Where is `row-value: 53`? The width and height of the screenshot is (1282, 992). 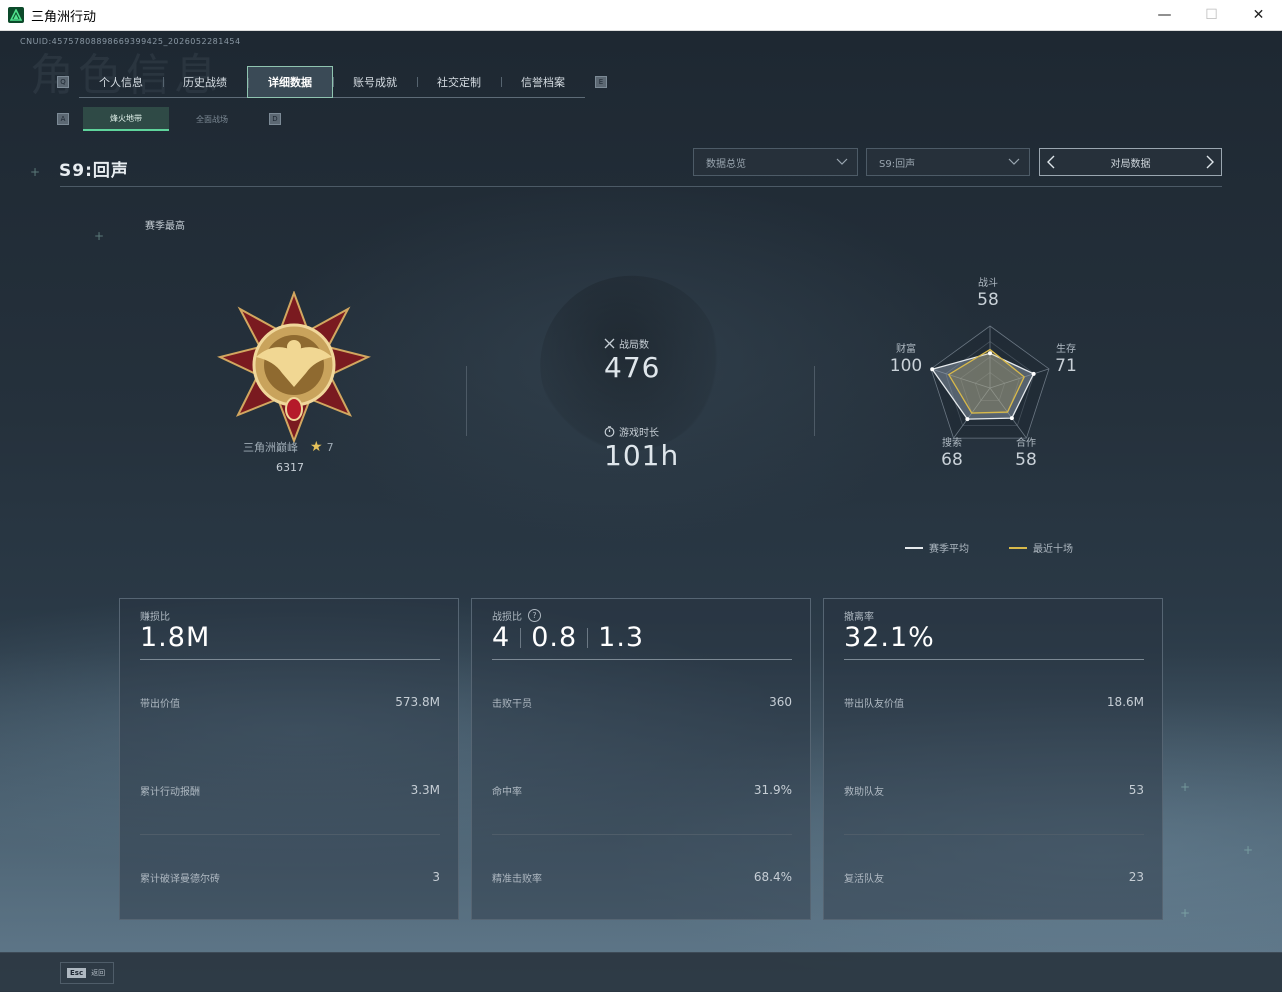 row-value: 53 is located at coordinates (1136, 790).